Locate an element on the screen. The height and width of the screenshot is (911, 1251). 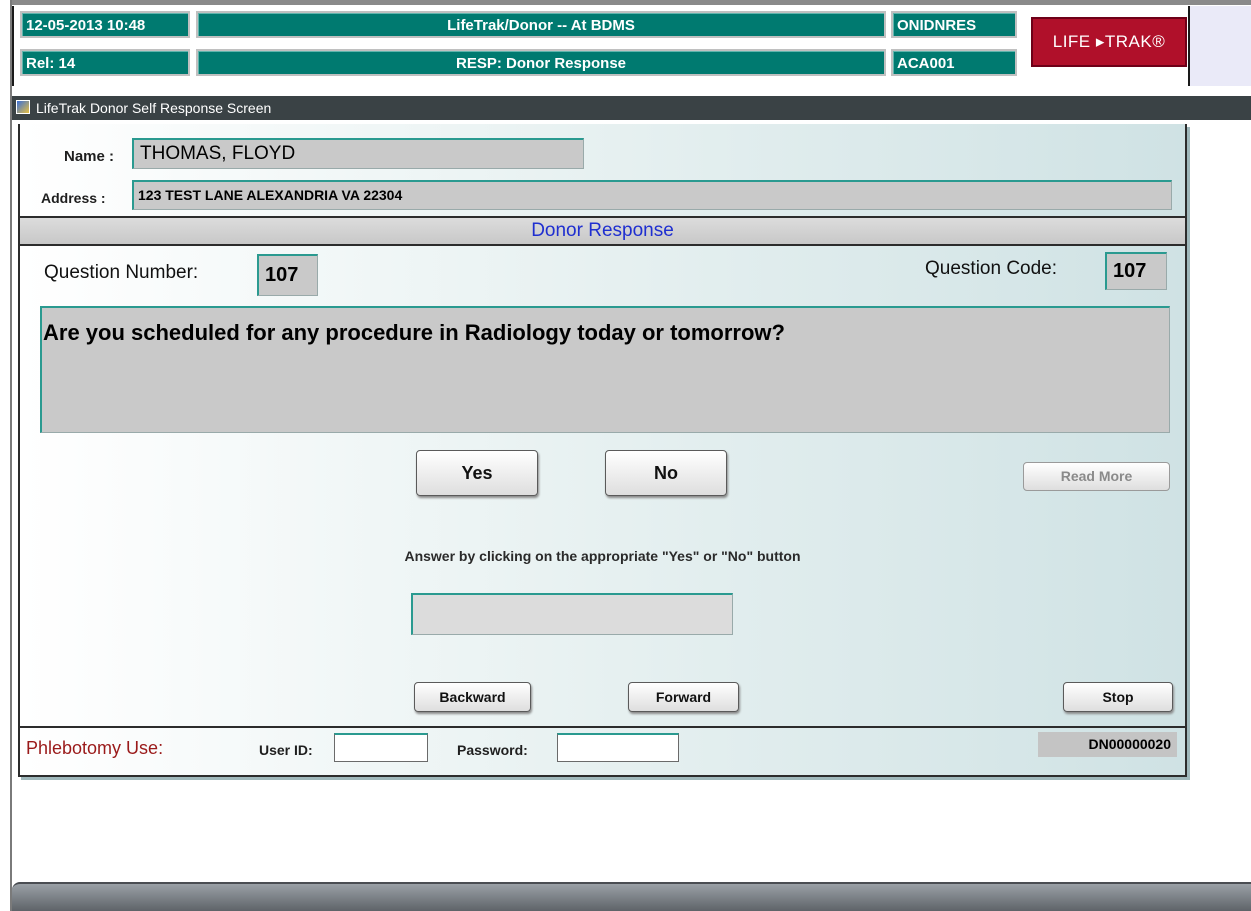
user-id-input is located at coordinates (381, 747).